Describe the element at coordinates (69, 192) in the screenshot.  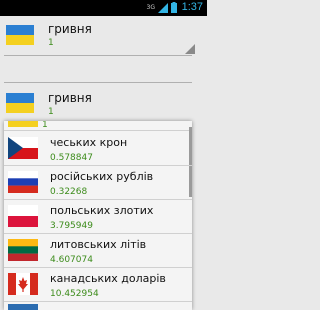
I see `item-value: 0.32268` at that location.